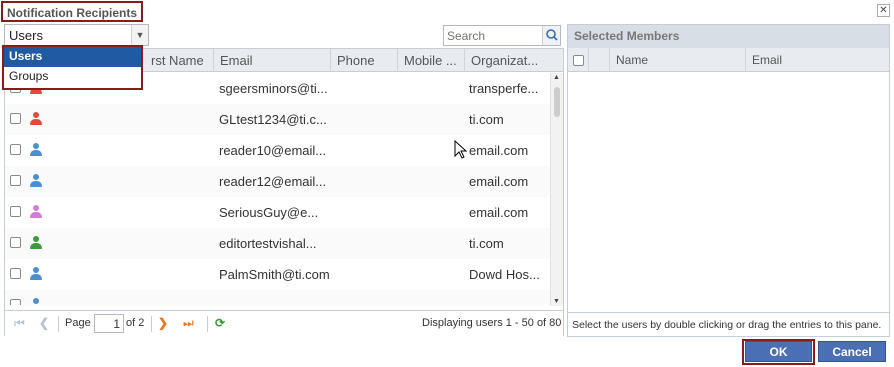  What do you see at coordinates (274, 274) in the screenshot?
I see `row-email: PalmSmith@ti.com` at bounding box center [274, 274].